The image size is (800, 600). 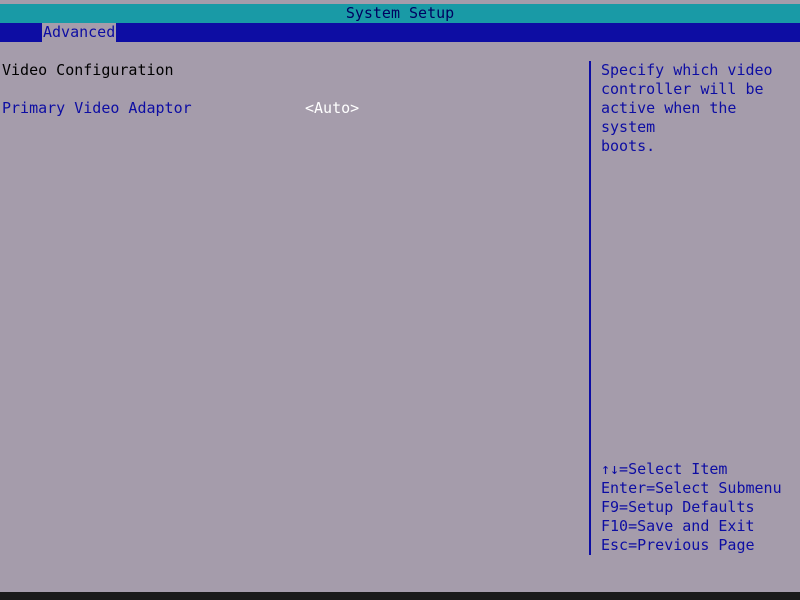 I want to click on setting-value: <Auto>, so click(x=332, y=108).